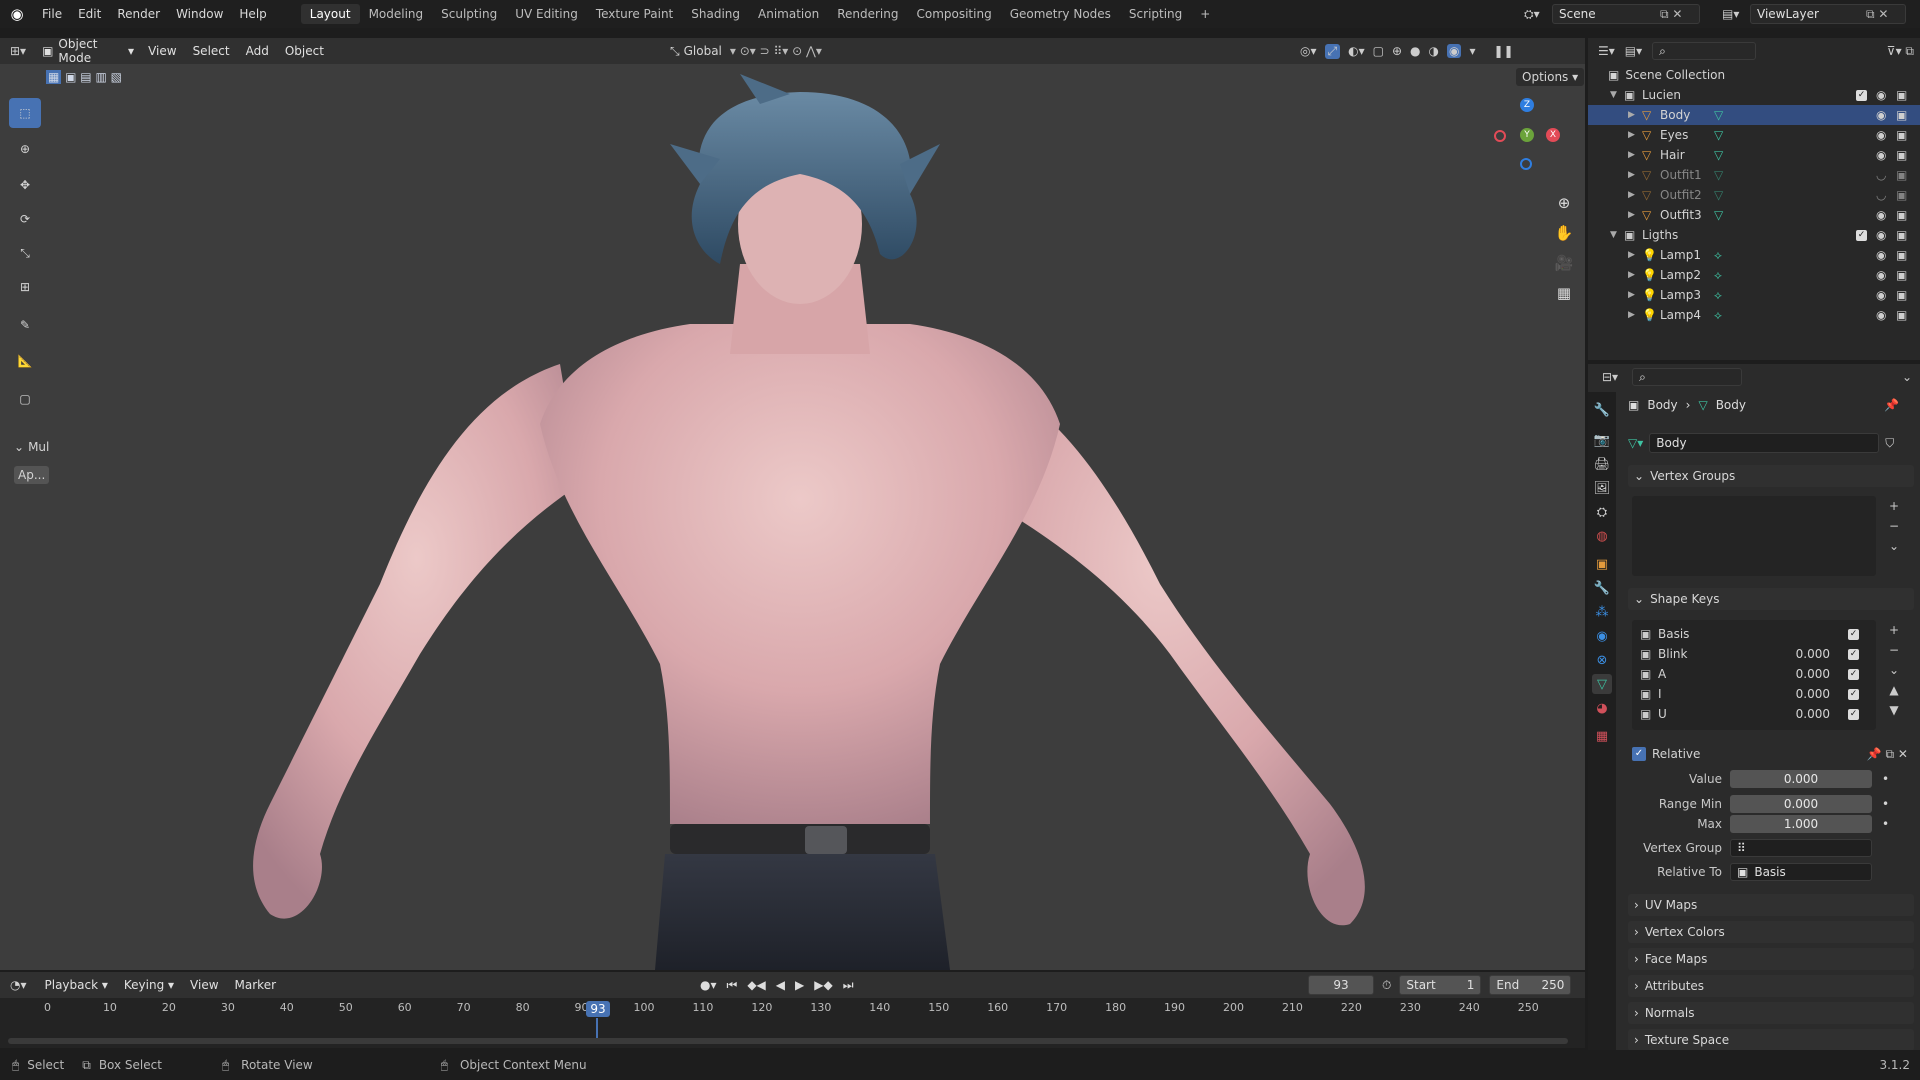  What do you see at coordinates (25, 361) in the screenshot?
I see `measure-tool-icon: 📐` at bounding box center [25, 361].